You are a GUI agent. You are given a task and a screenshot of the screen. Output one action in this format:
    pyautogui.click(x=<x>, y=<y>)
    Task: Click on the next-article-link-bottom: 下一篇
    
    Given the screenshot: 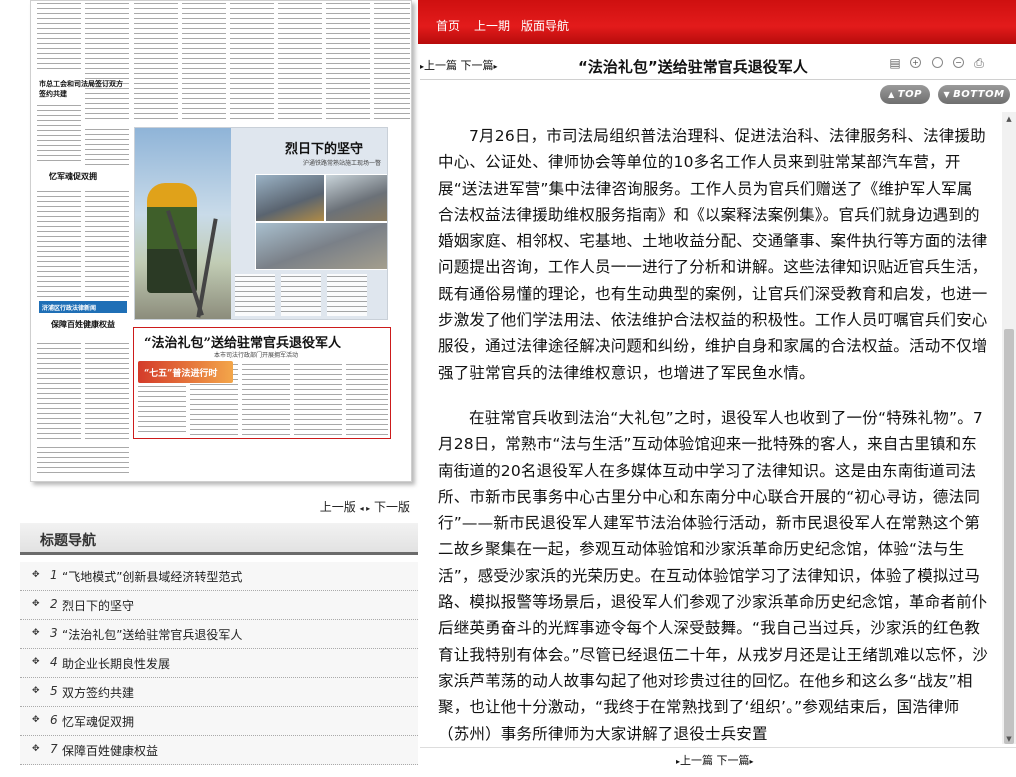 What is the action you would take?
    pyautogui.click(x=733, y=760)
    